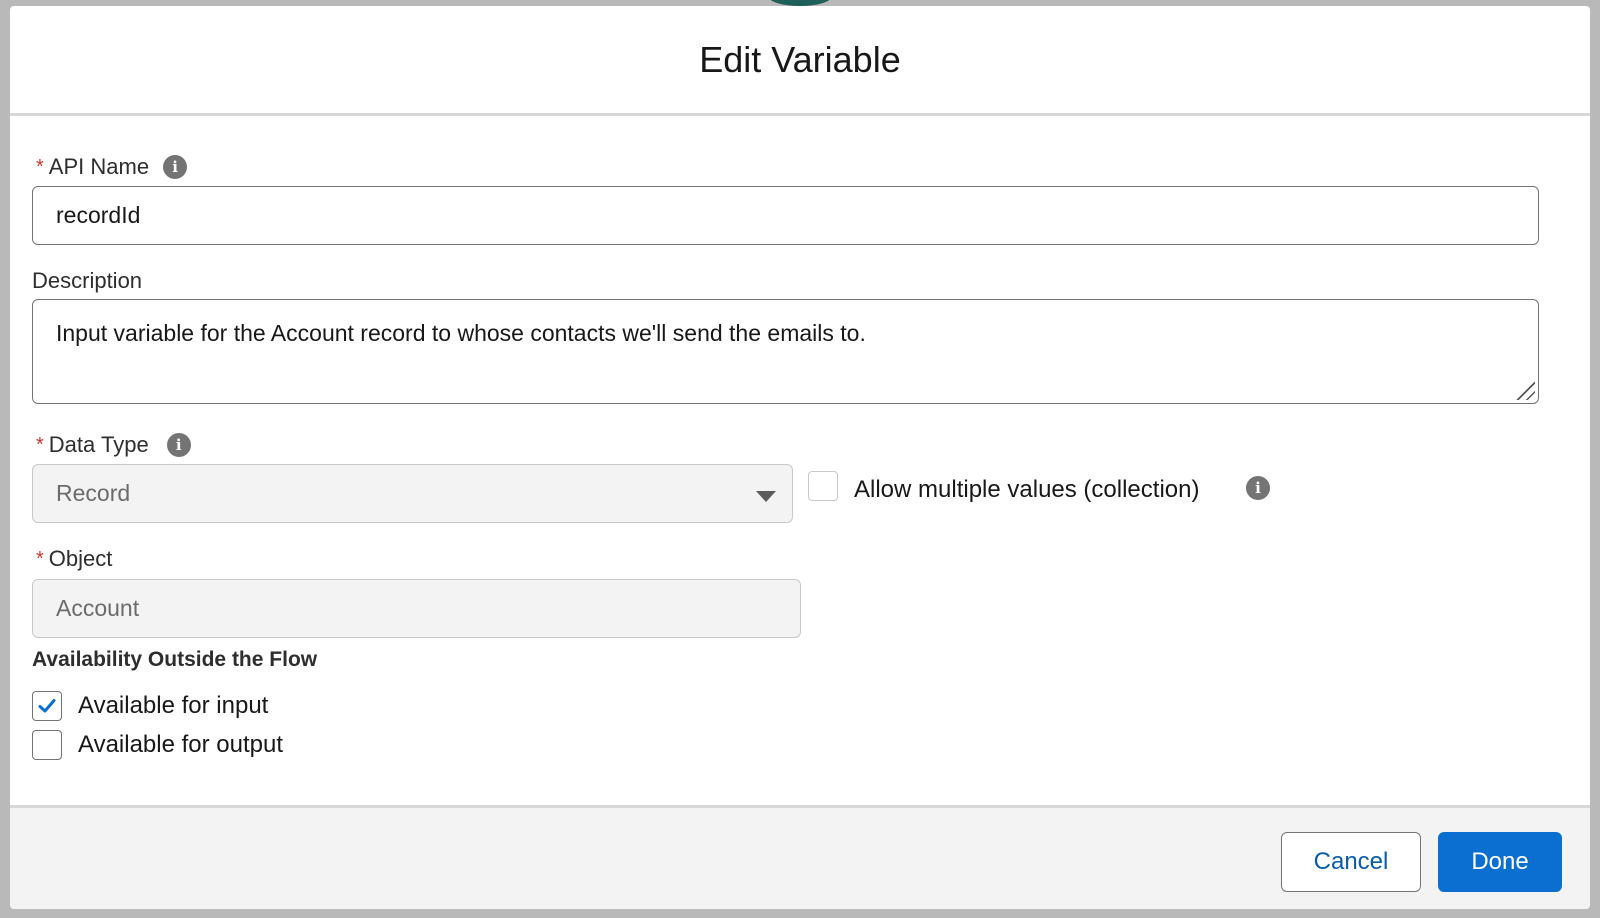 The image size is (1600, 918). Describe the element at coordinates (416, 608) in the screenshot. I see `object-field: Account` at that location.